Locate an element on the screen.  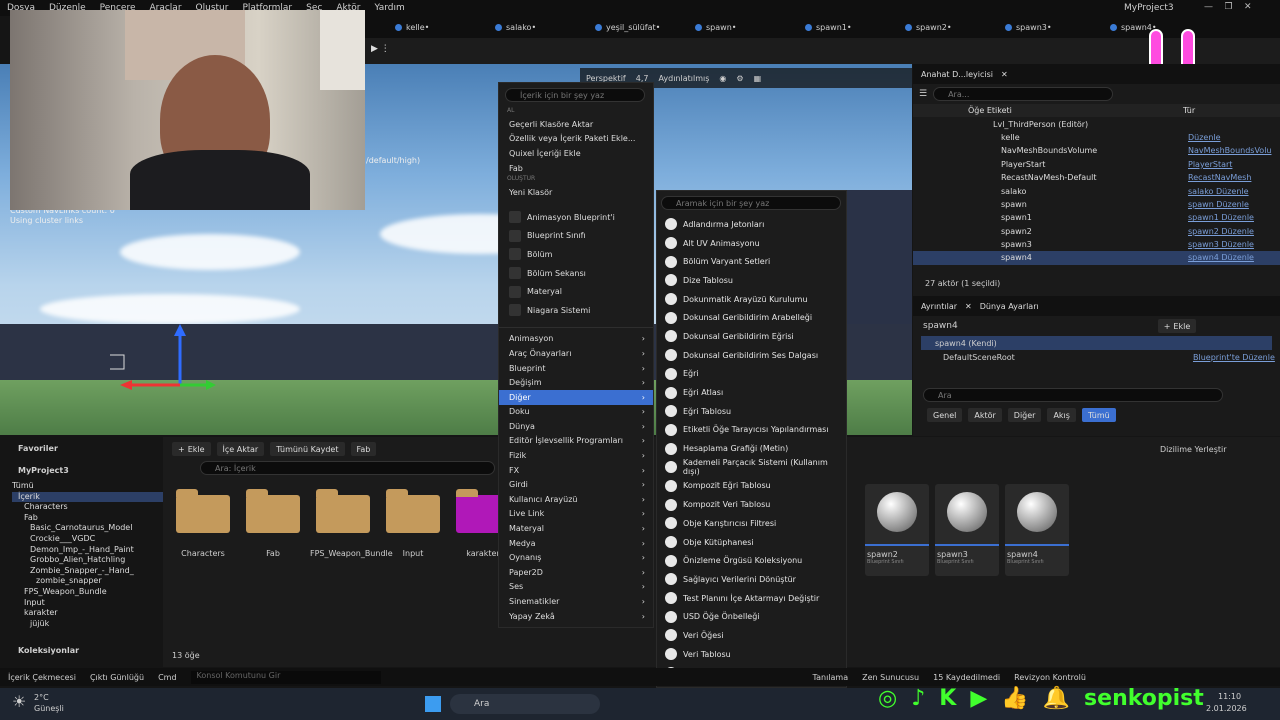
tree-item: Demon_Imp_-_Hand_Paint is located at coordinates (87, 550).